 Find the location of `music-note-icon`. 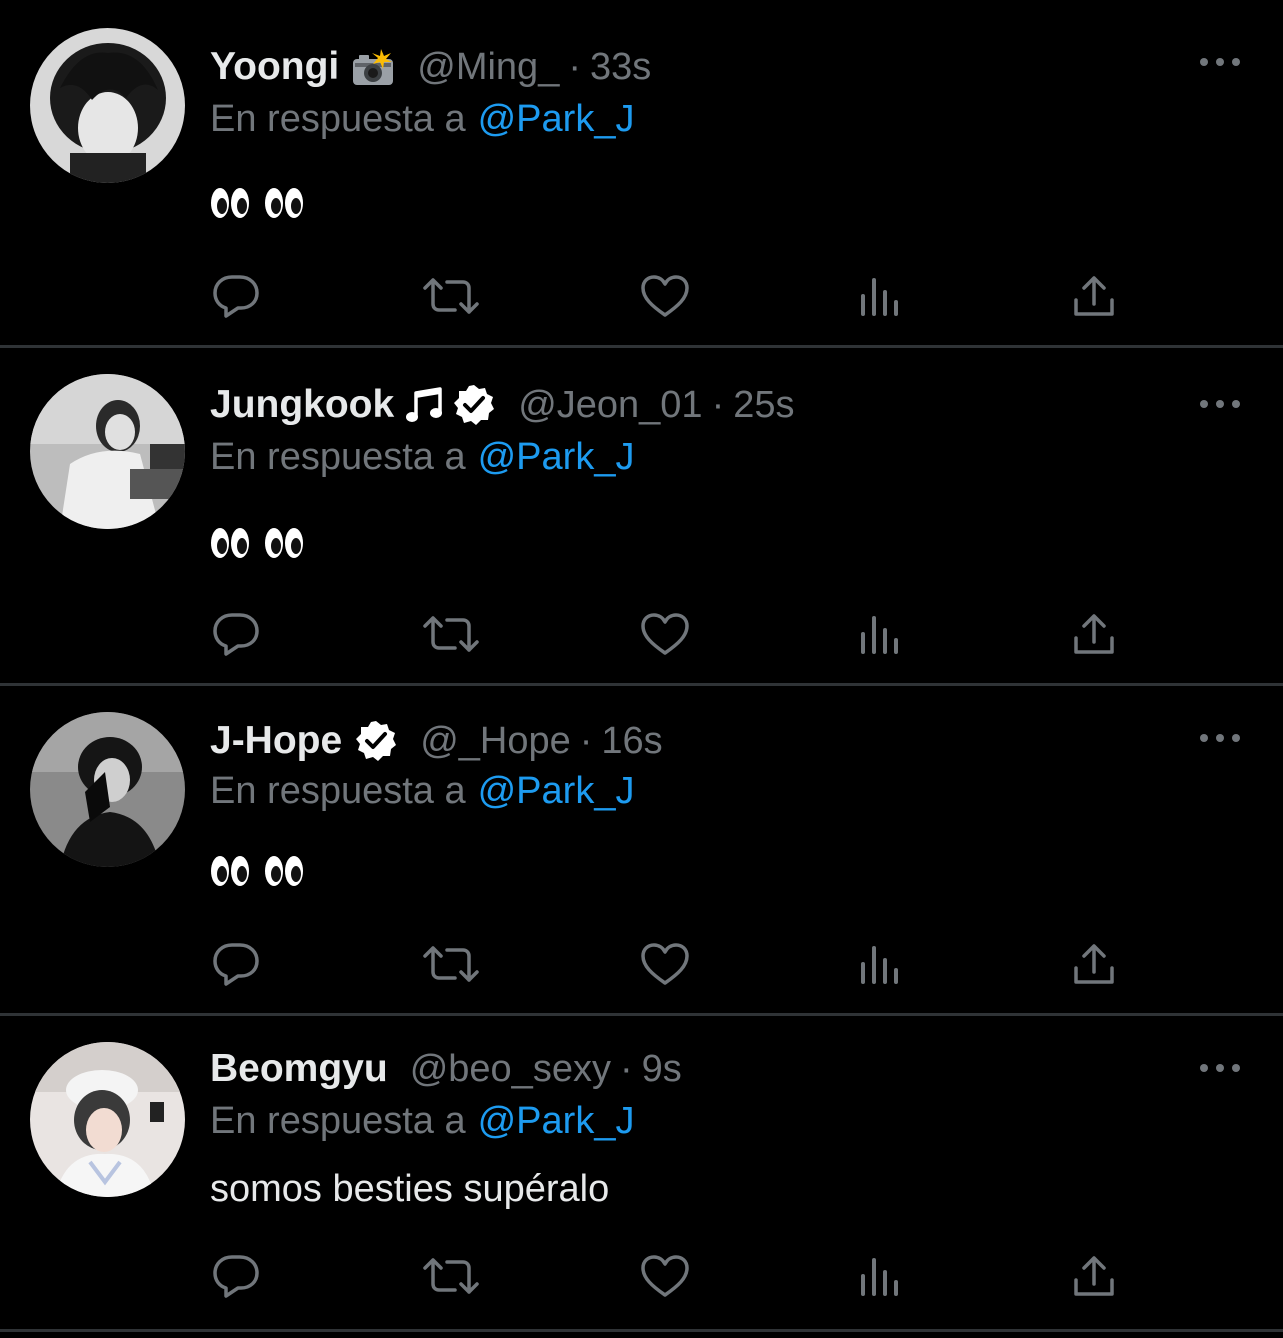

music-note-icon is located at coordinates (425, 405).